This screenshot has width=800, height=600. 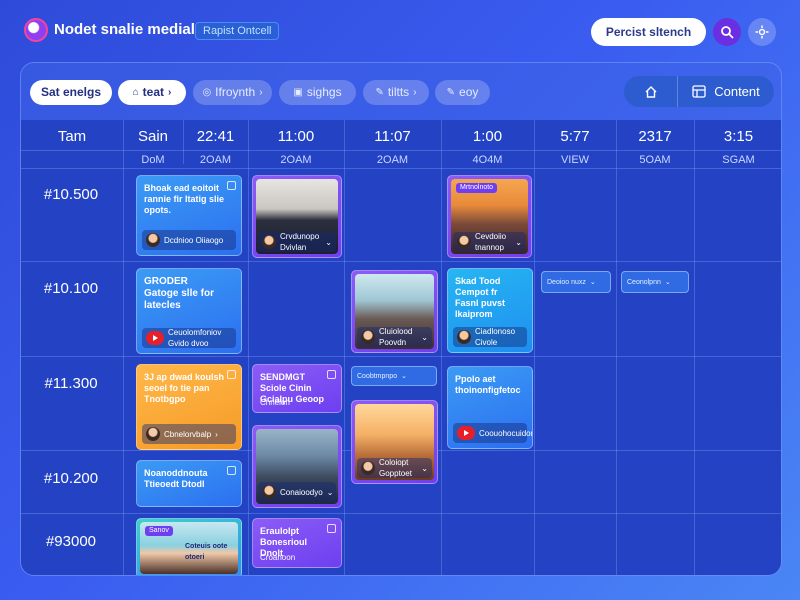 I want to click on post-author: Cluiolood Poovdn, so click(x=396, y=337).